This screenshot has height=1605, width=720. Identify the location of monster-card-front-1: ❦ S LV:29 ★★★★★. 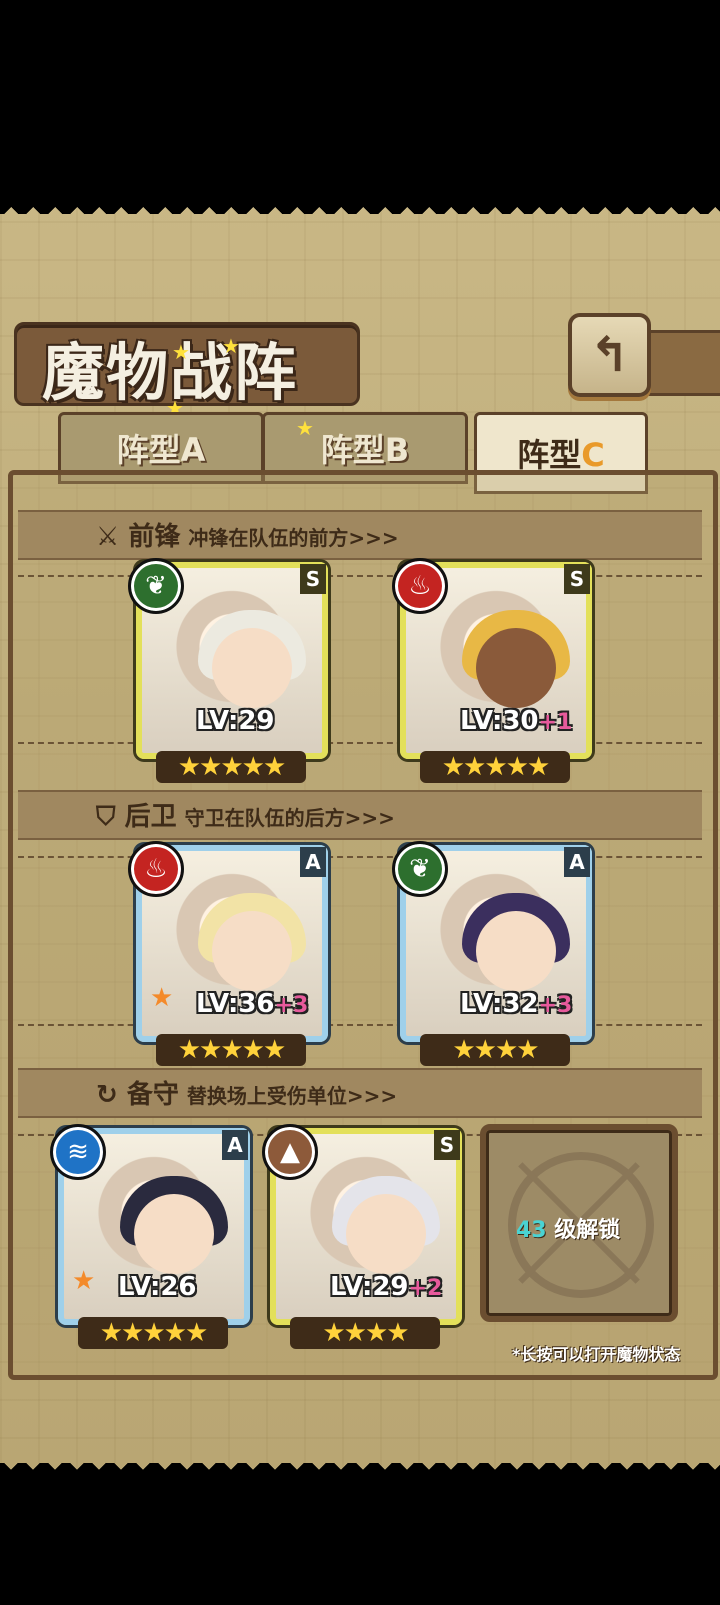
(228, 670).